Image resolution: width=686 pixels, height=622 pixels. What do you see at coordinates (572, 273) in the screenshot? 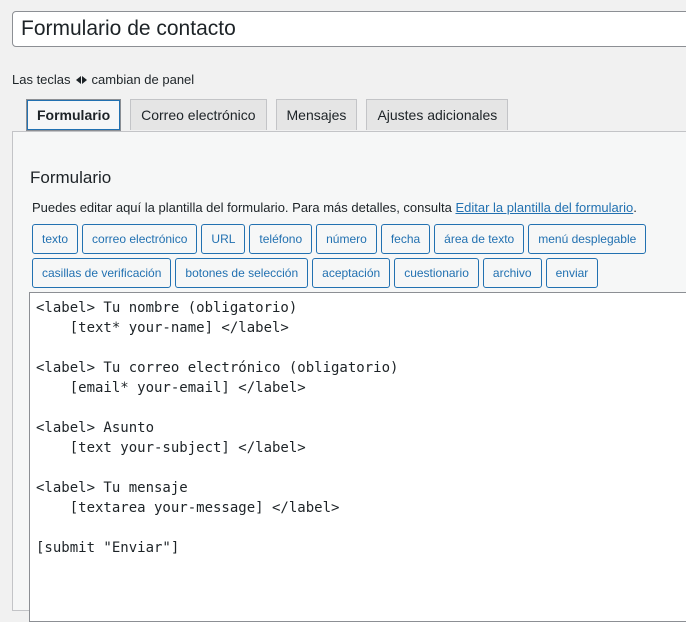
I see `tag-button-submit: enviar` at bounding box center [572, 273].